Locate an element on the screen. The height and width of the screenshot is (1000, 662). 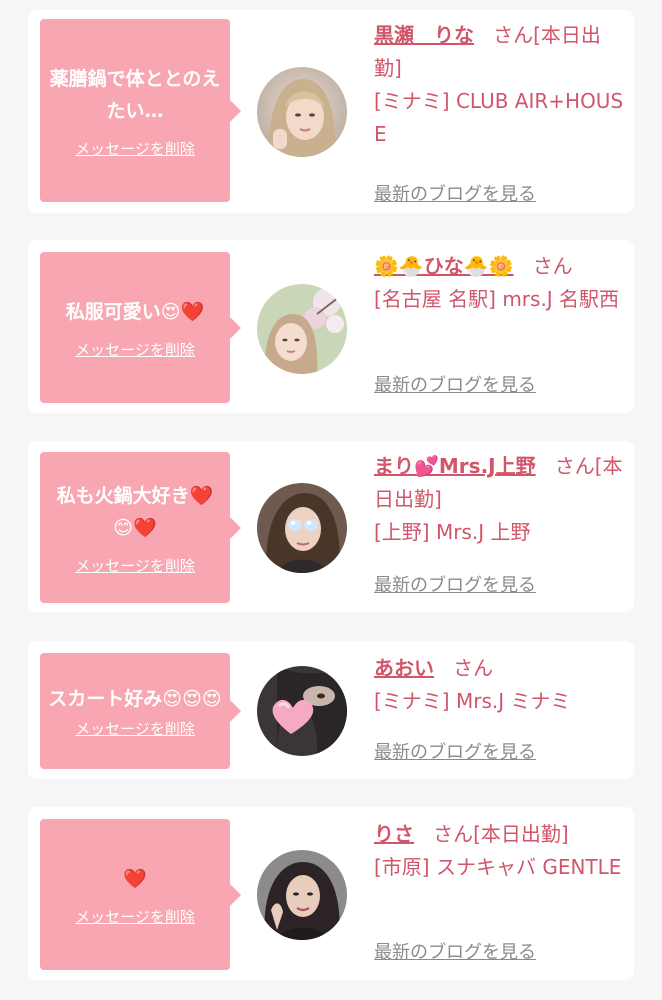
message-text: スカート好み😍😍😍 is located at coordinates (135, 699).